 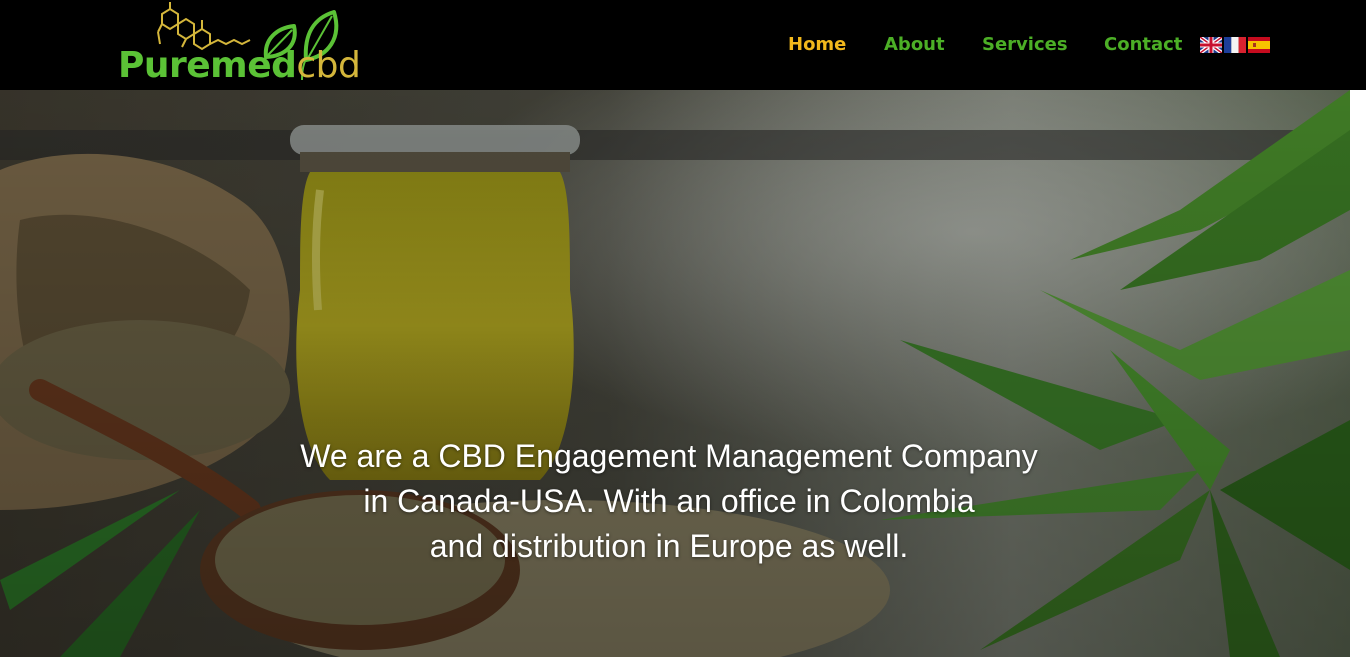 I want to click on logo-wordmark: Puremedcbd, so click(x=239, y=65).